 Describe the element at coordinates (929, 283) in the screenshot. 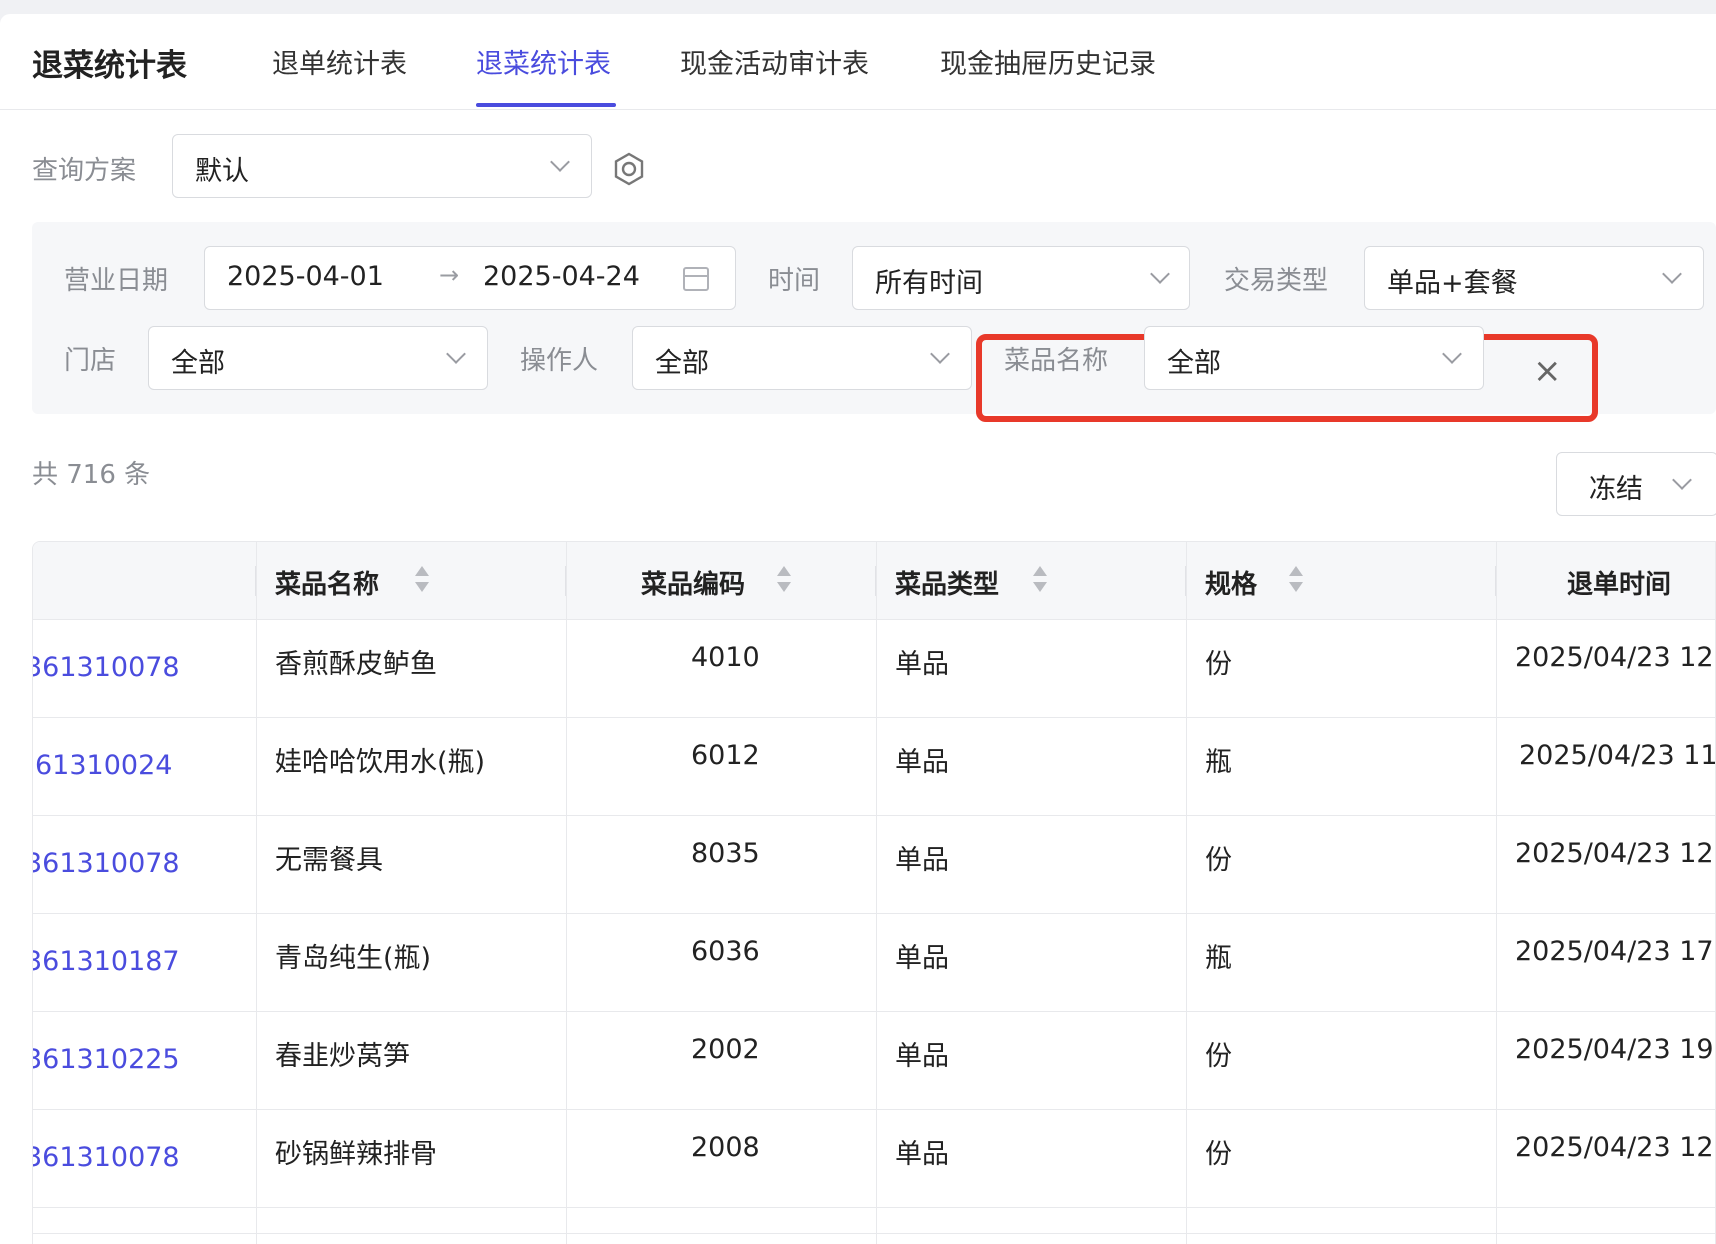

I see `time-value: 所有时间` at that location.